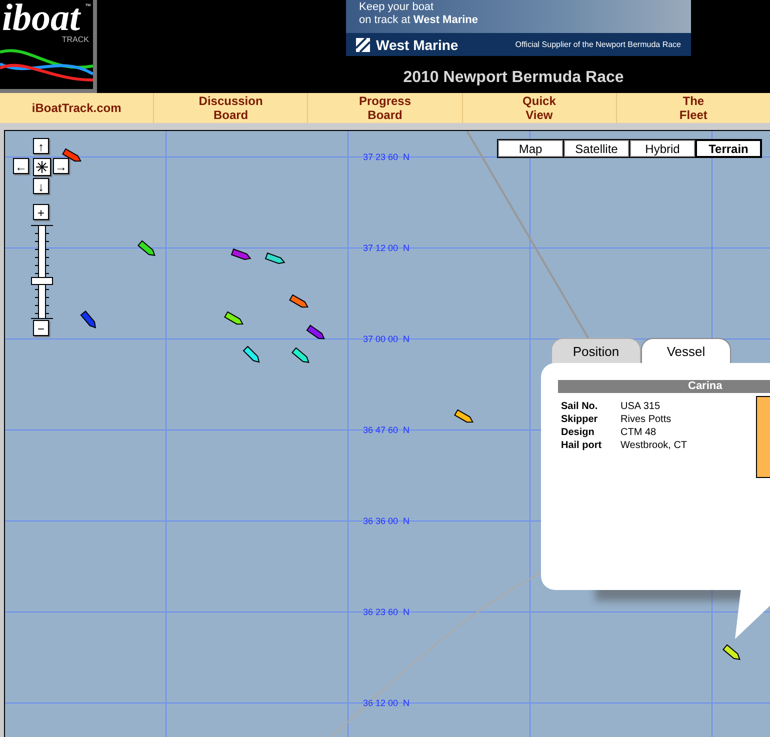  I want to click on latitude-label: 37 23 60 N, so click(386, 157).